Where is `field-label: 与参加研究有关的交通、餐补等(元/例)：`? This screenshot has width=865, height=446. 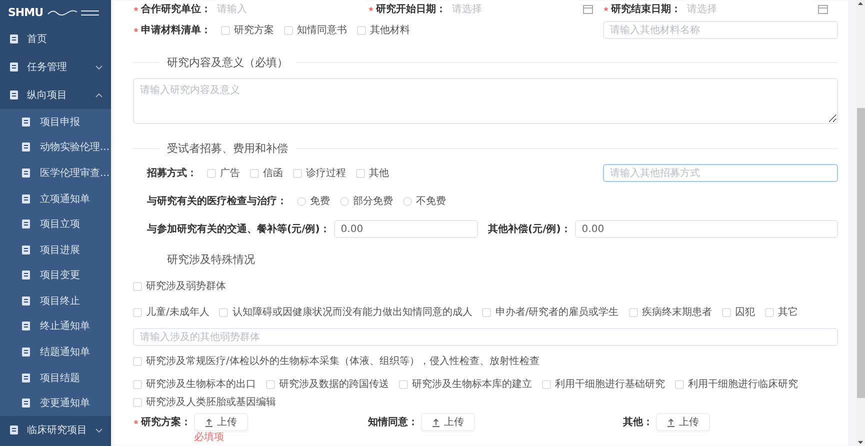 field-label: 与参加研究有关的交通、餐补等(元/例)： is located at coordinates (238, 229).